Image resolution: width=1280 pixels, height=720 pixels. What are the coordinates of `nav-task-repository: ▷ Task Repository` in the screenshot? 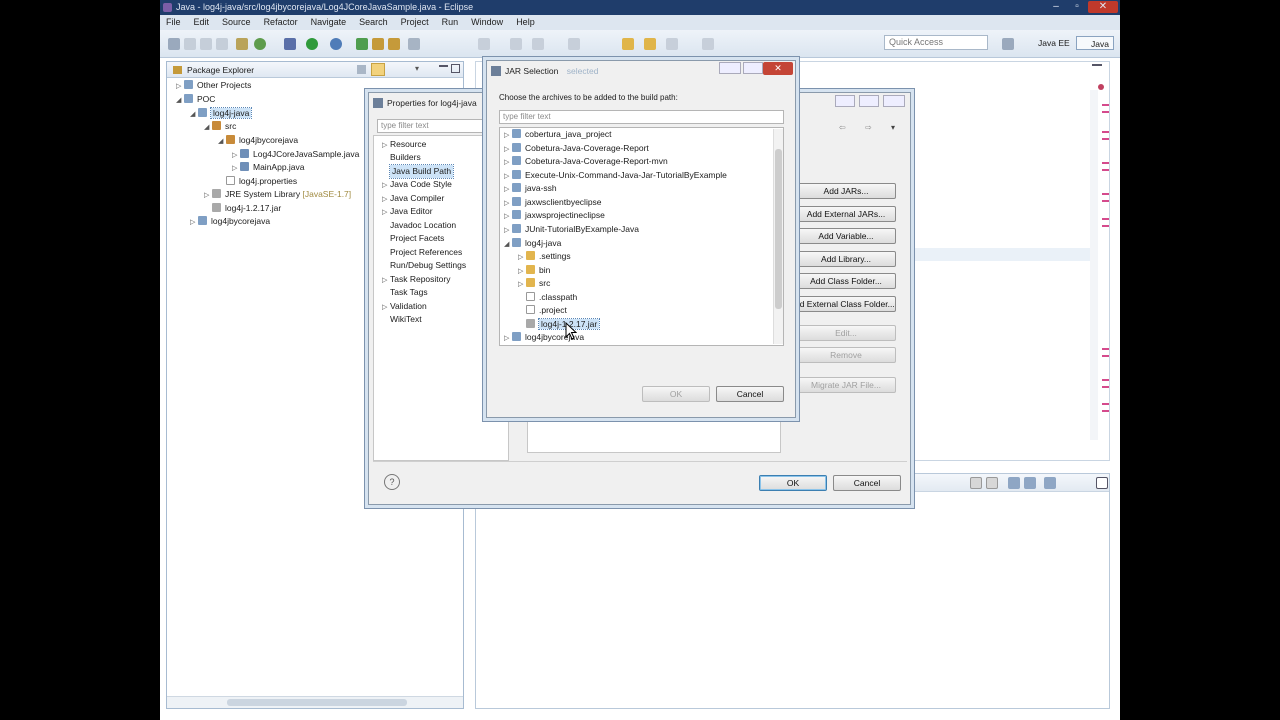 It's located at (416, 279).